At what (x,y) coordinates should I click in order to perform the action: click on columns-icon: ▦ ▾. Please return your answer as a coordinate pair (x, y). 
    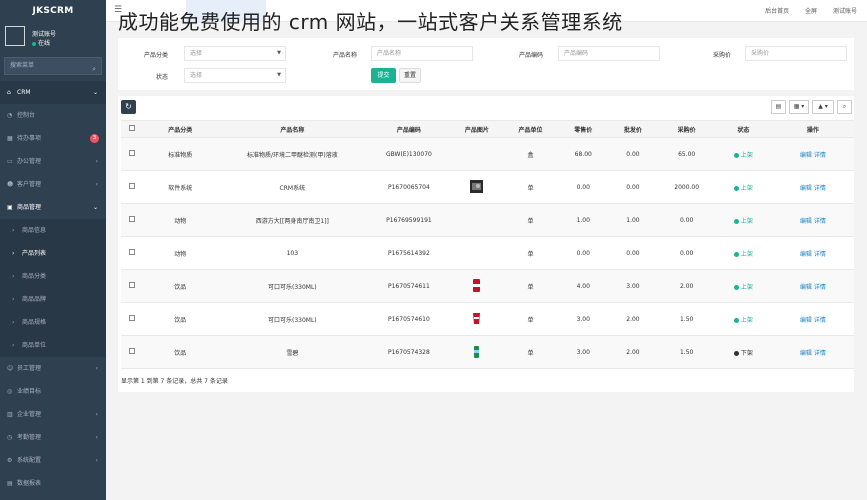
    Looking at the image, I should click on (799, 107).